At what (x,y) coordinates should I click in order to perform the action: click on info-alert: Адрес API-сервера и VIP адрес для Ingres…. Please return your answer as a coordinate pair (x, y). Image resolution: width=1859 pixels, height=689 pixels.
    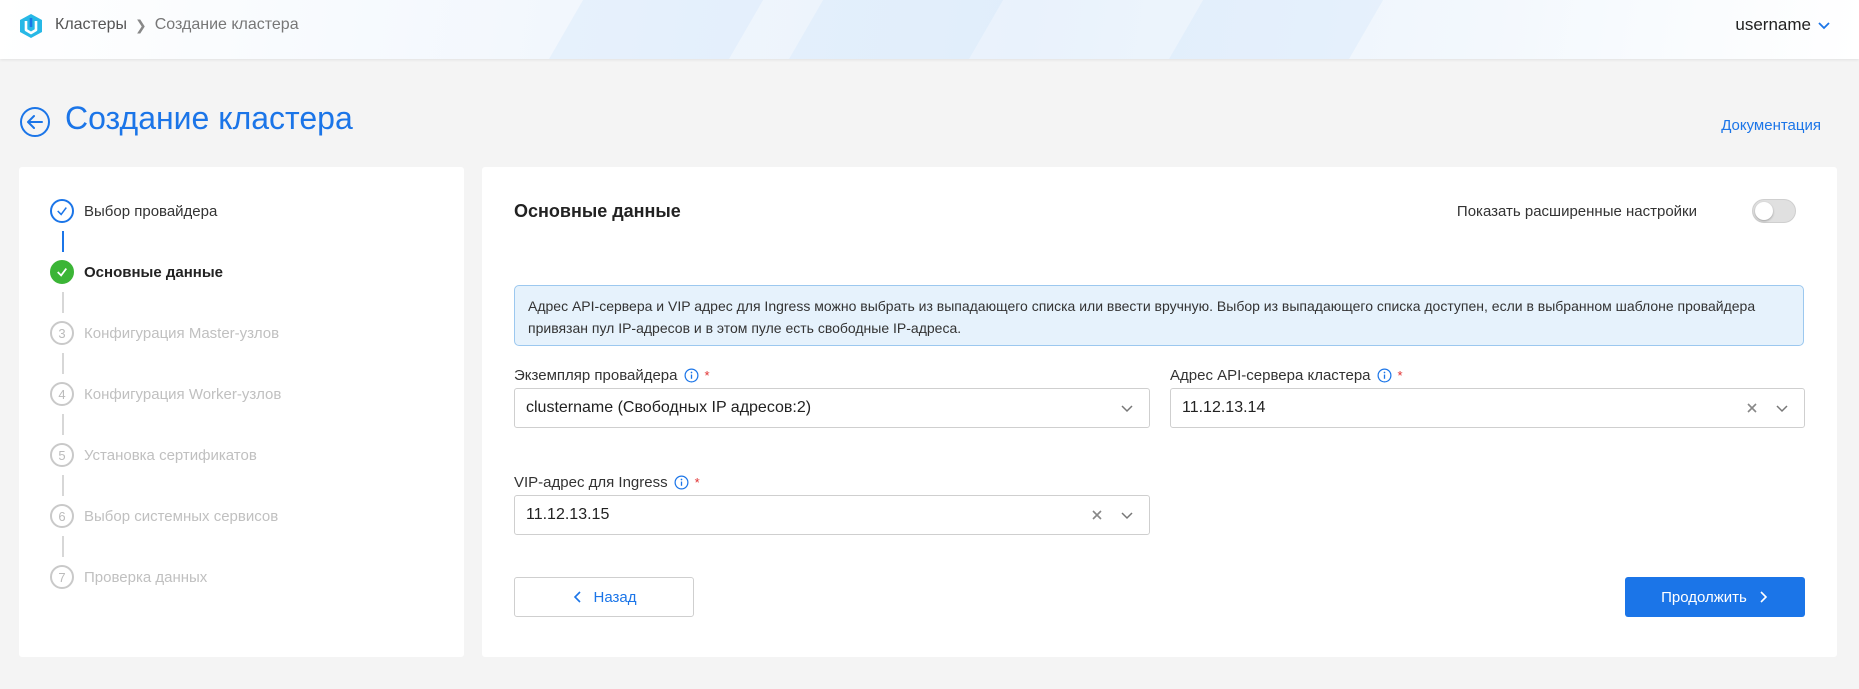
    Looking at the image, I should click on (1159, 315).